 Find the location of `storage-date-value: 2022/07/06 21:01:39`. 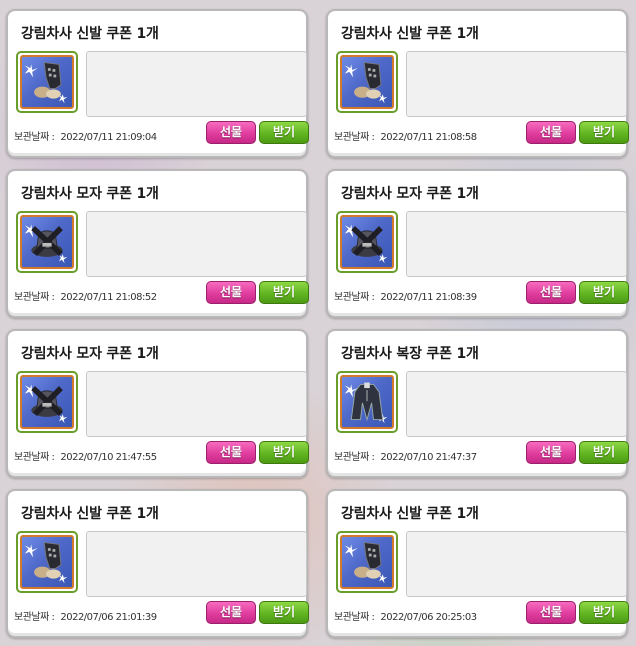

storage-date-value: 2022/07/06 21:01:39 is located at coordinates (108, 617).